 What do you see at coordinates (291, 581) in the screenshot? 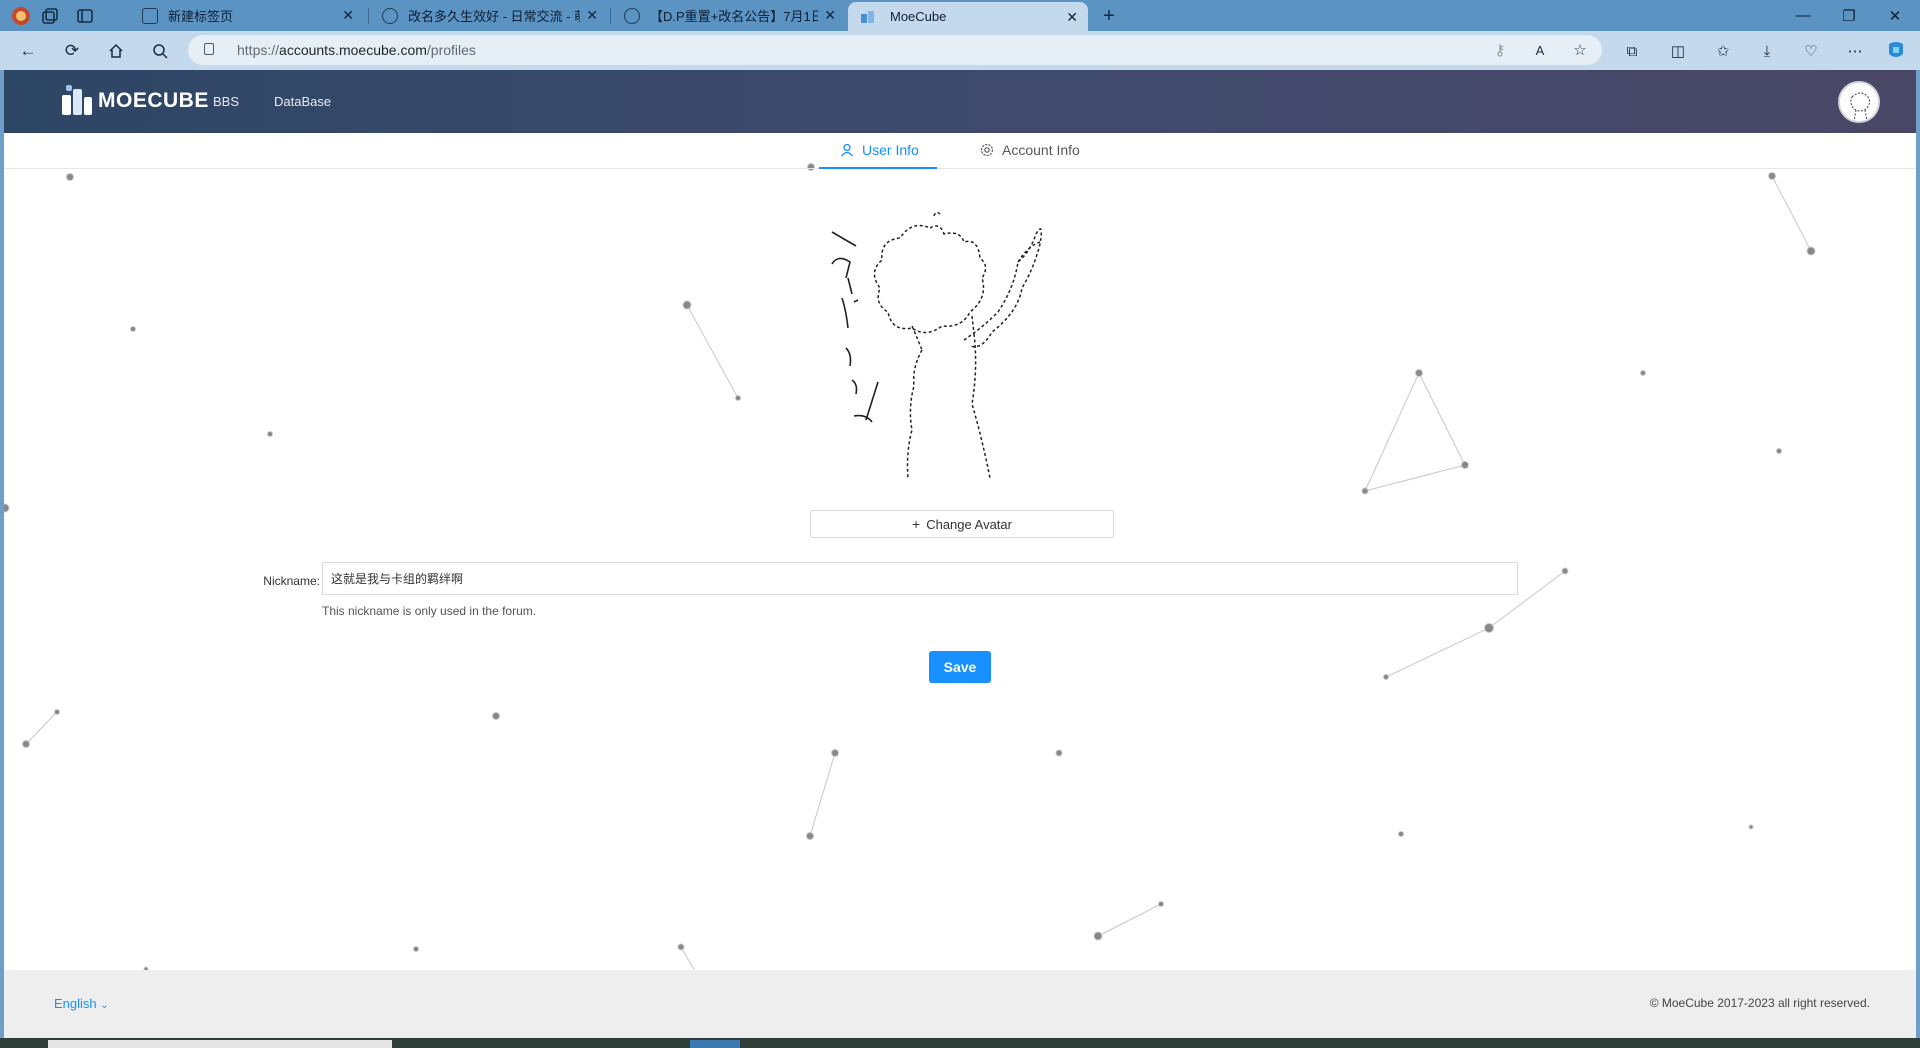
I see `nickname-label: Nickname:` at bounding box center [291, 581].